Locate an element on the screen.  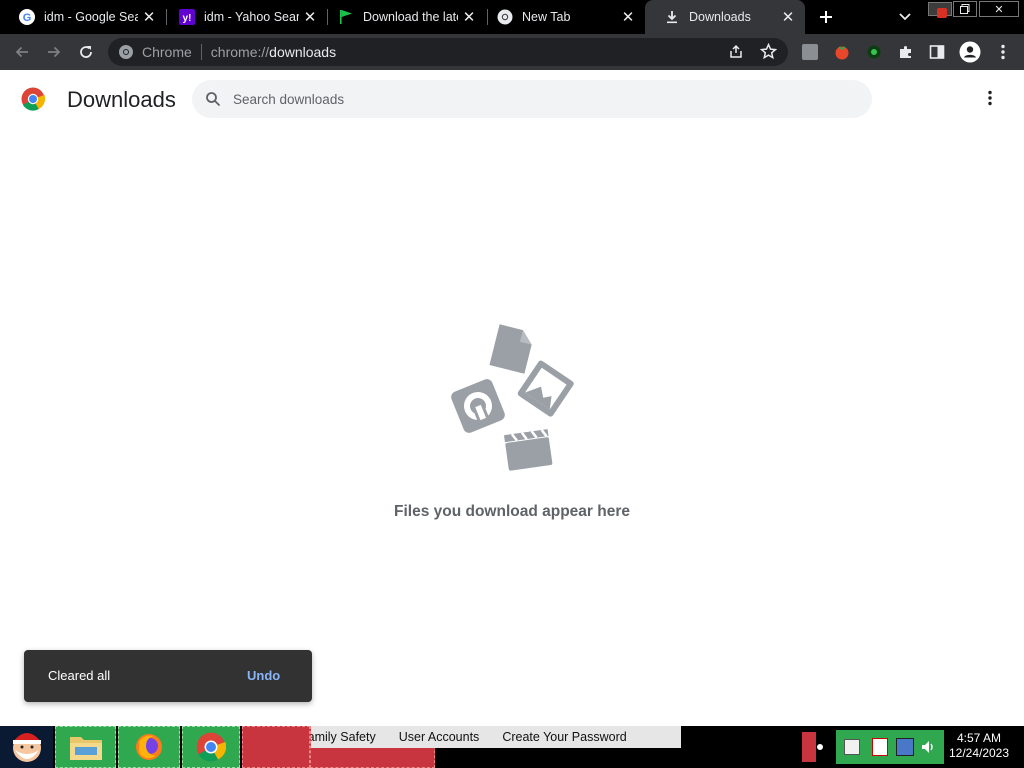
empty-downloads-illustration is located at coordinates (512, 397).